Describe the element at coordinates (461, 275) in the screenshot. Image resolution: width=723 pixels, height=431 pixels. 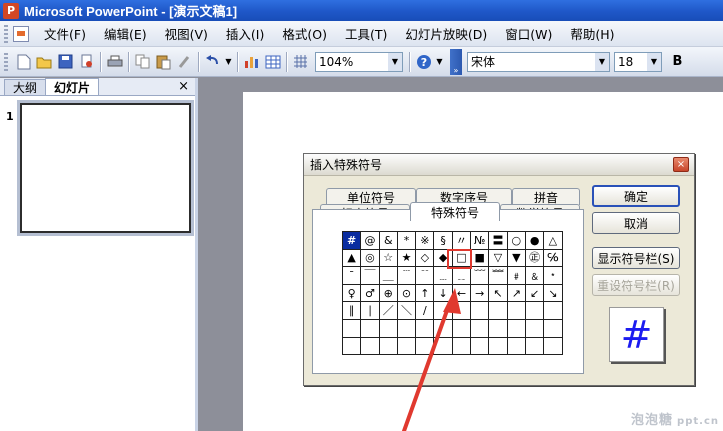
I see `symbol-cell: ﹎` at that location.